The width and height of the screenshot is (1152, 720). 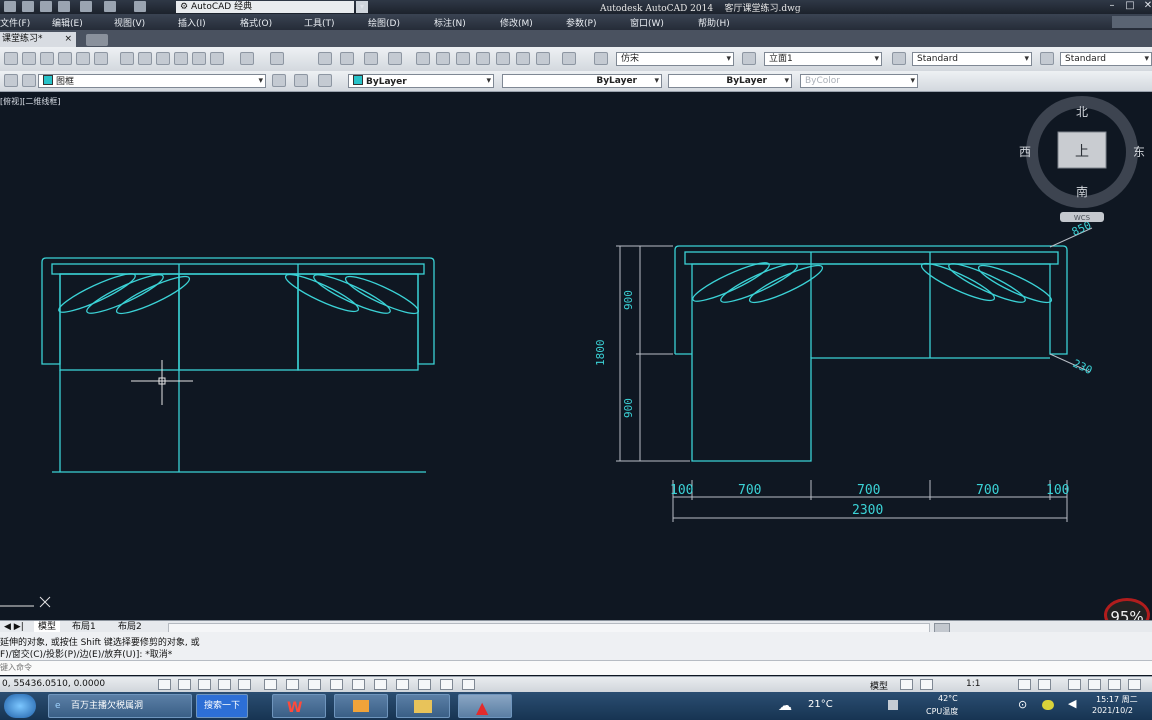 What do you see at coordinates (347, 58) in the screenshot?
I see `zoom-realtime-icon` at bounding box center [347, 58].